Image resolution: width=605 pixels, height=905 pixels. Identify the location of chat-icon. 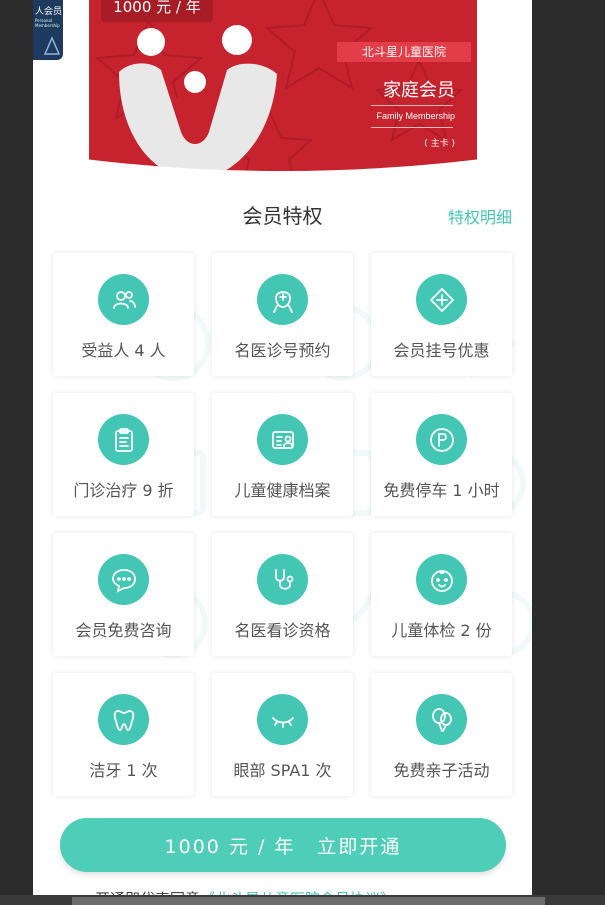
(123, 579).